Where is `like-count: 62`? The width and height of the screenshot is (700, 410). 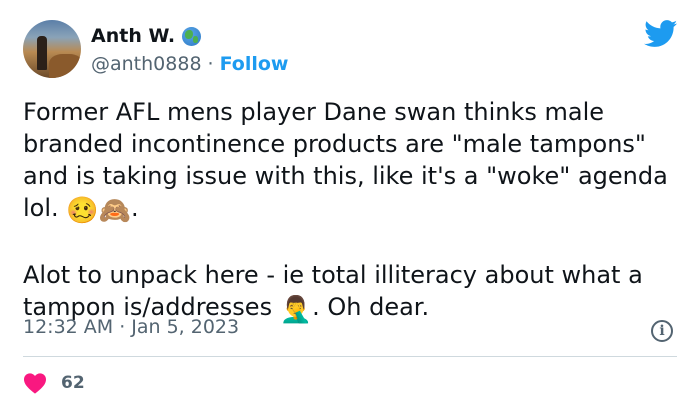
like-count: 62 is located at coordinates (73, 383).